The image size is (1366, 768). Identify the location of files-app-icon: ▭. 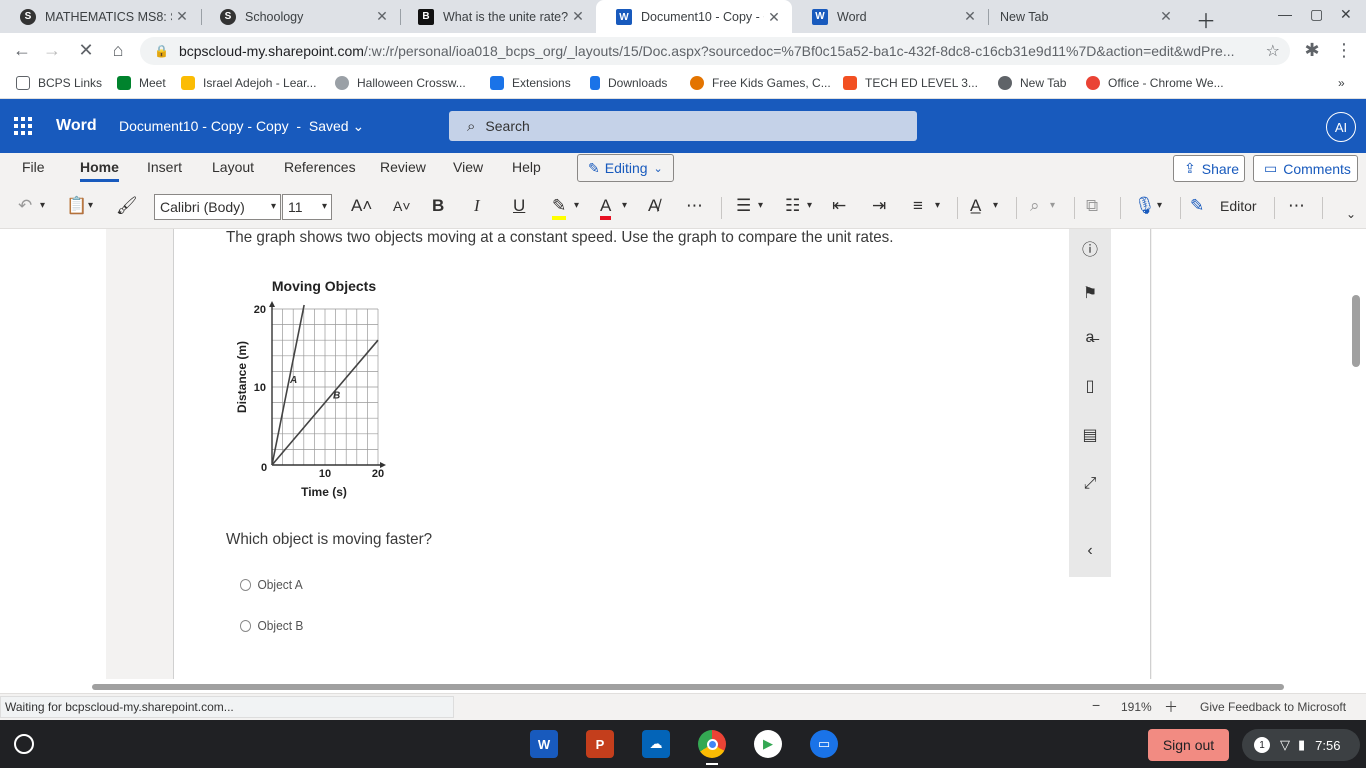
(824, 744).